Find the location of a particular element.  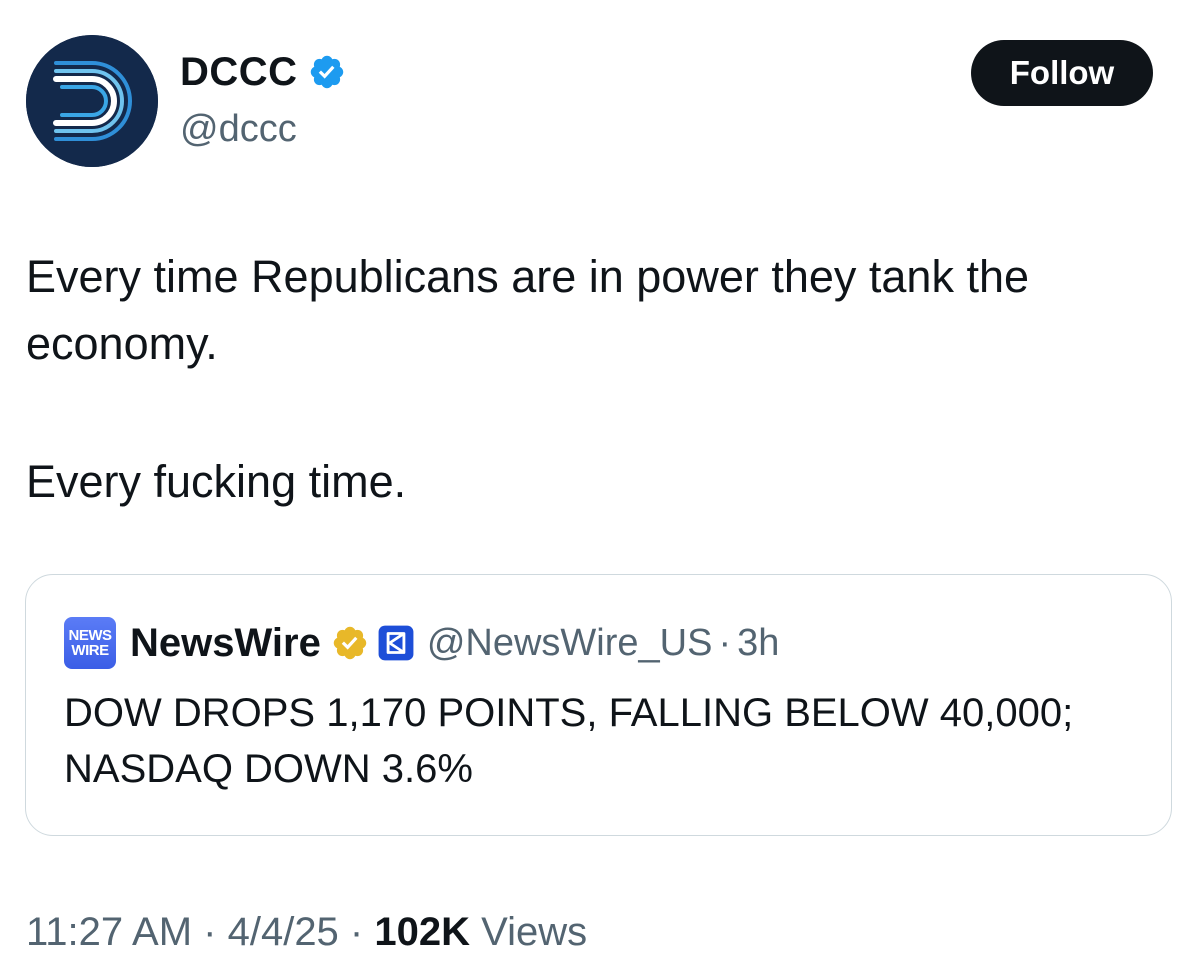

quoted-display-name: NewsWire is located at coordinates (225, 643).